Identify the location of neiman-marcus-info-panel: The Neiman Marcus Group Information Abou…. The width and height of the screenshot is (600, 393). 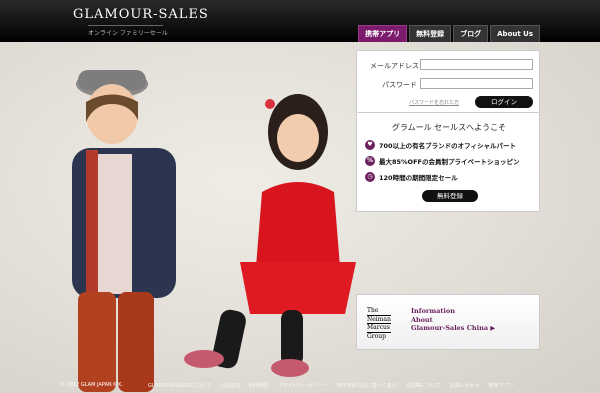
(448, 322).